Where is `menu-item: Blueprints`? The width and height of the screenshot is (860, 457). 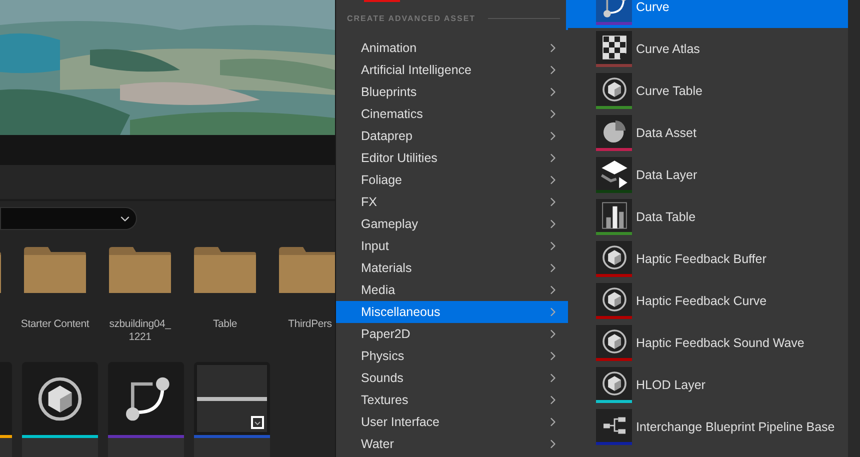
menu-item: Blueprints is located at coordinates (452, 92).